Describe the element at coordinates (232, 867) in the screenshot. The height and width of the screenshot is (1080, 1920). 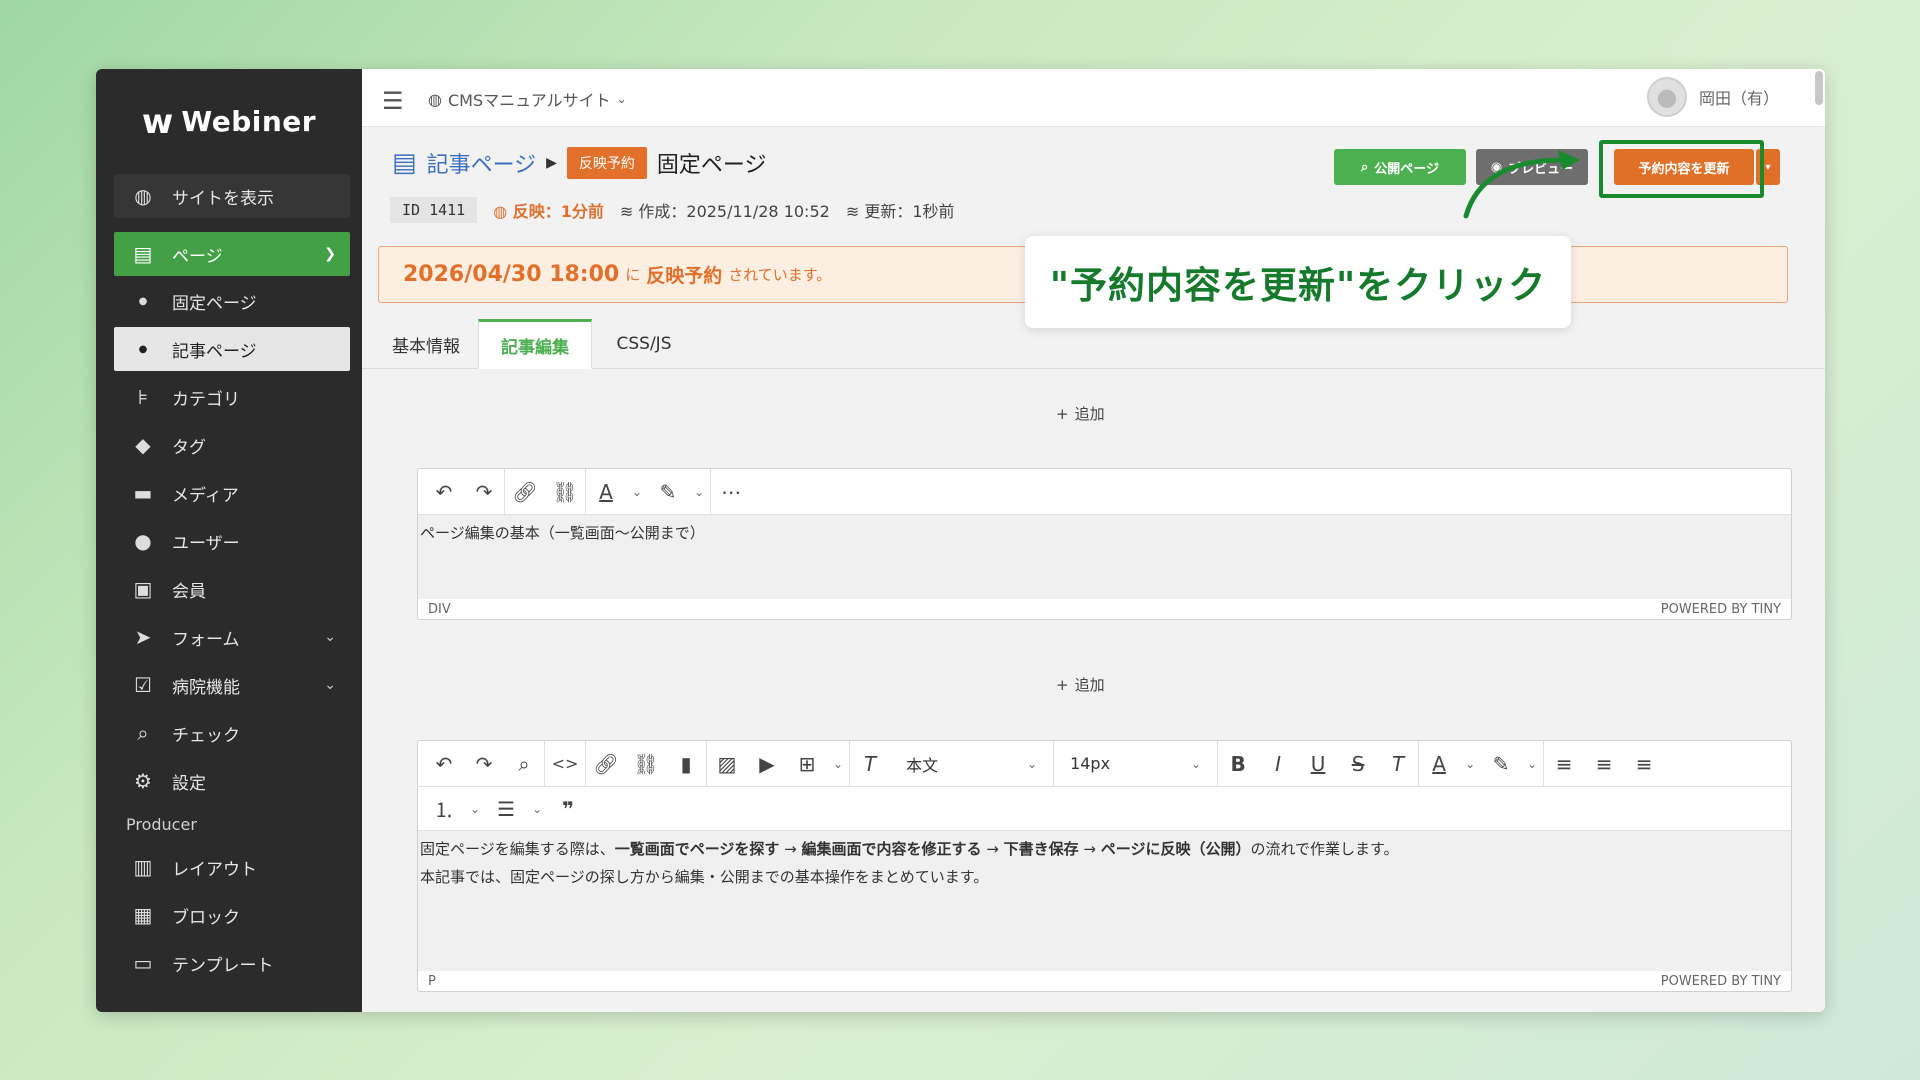
I see `sidebar-item-layout: ▥ レイアウト` at that location.